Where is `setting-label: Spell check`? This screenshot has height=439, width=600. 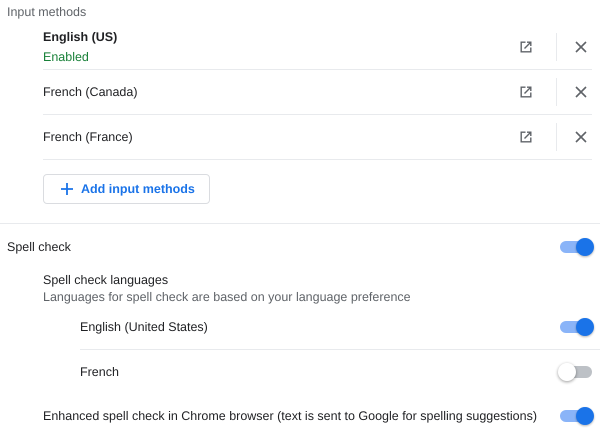
setting-label: Spell check is located at coordinates (39, 247).